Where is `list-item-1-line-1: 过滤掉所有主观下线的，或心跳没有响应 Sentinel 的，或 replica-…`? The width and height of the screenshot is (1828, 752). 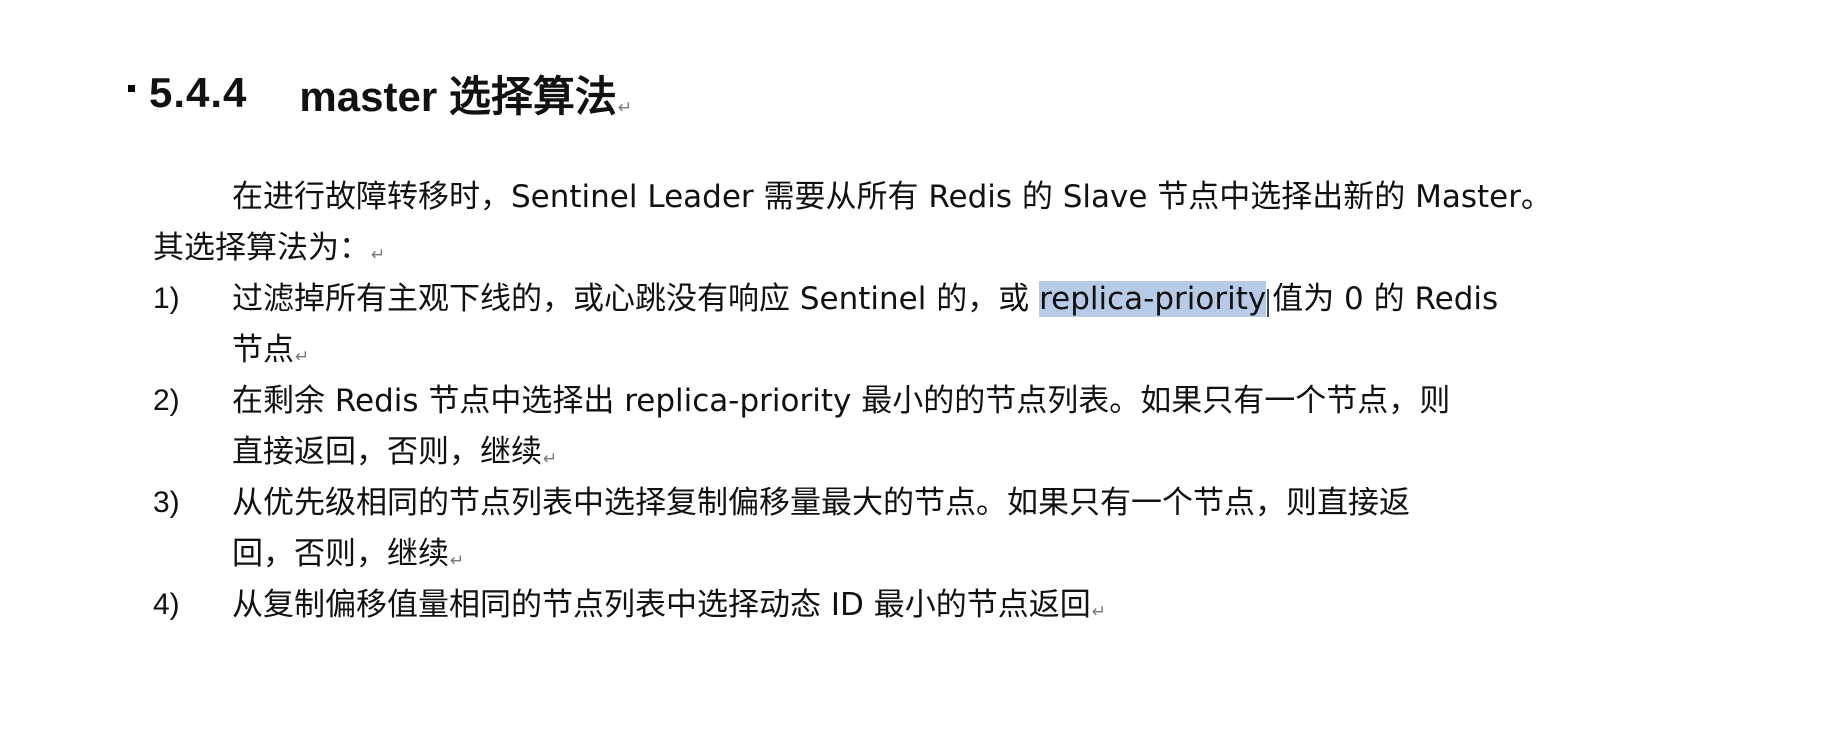 list-item-1-line-1: 过滤掉所有主观下线的，或心跳没有响应 Sentinel 的，或 replica-… is located at coordinates (865, 299).